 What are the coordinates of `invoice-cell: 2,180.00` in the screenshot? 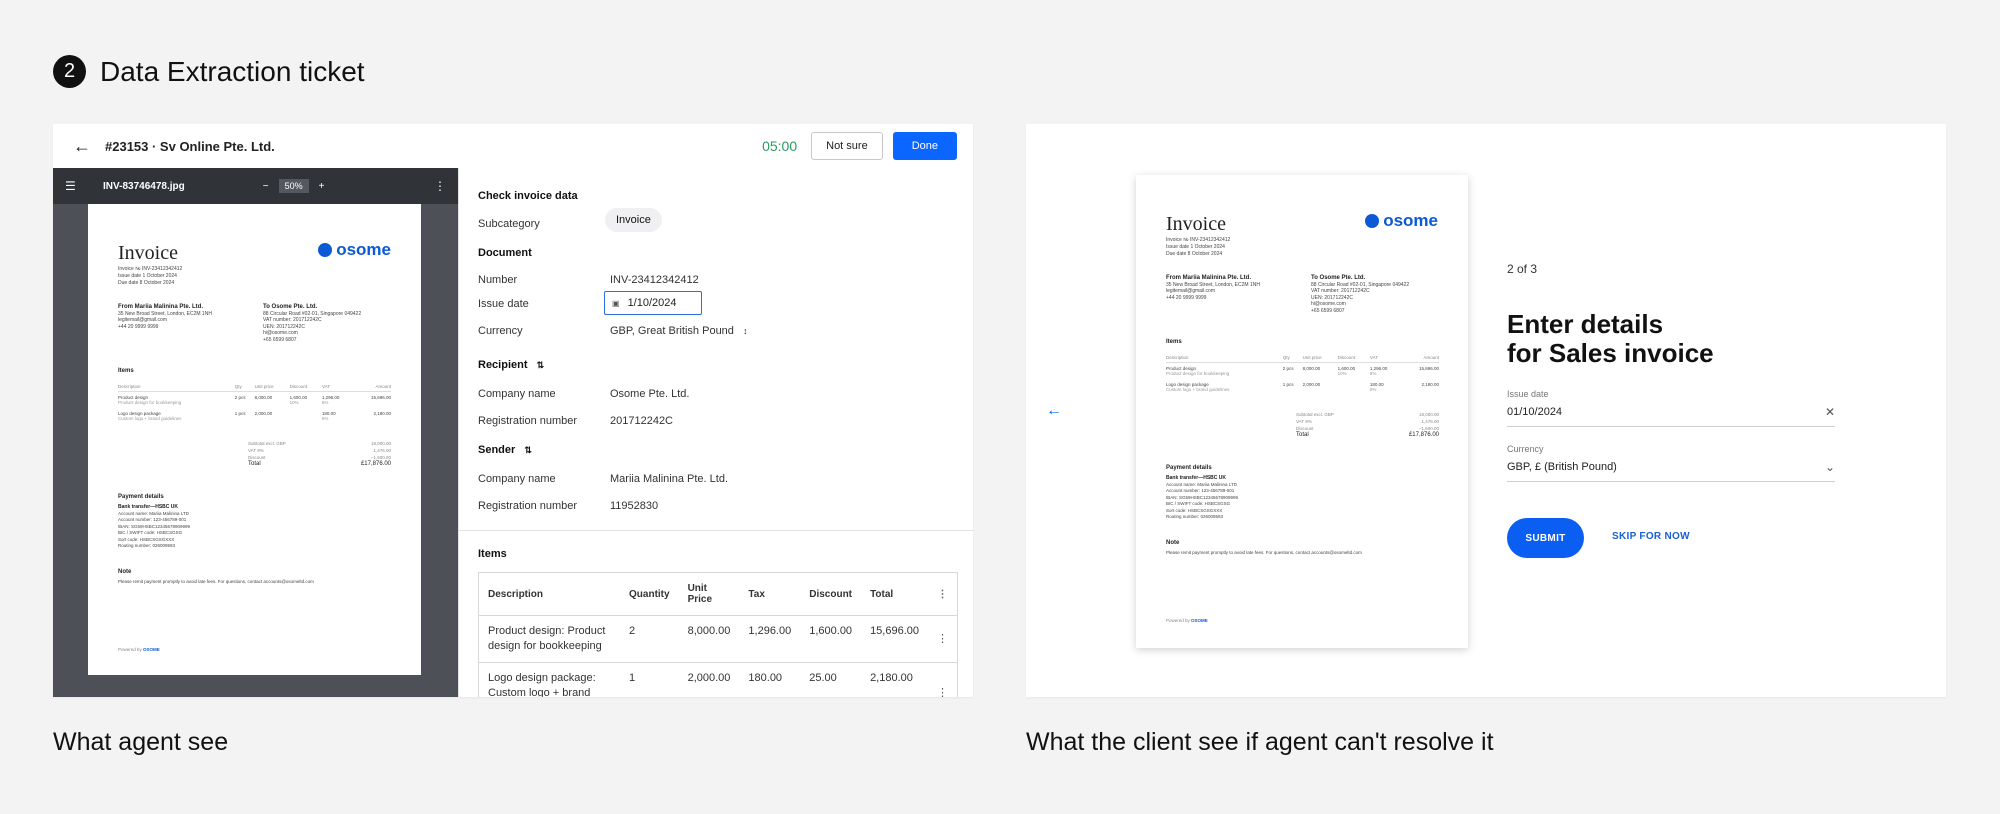 It's located at (1430, 384).